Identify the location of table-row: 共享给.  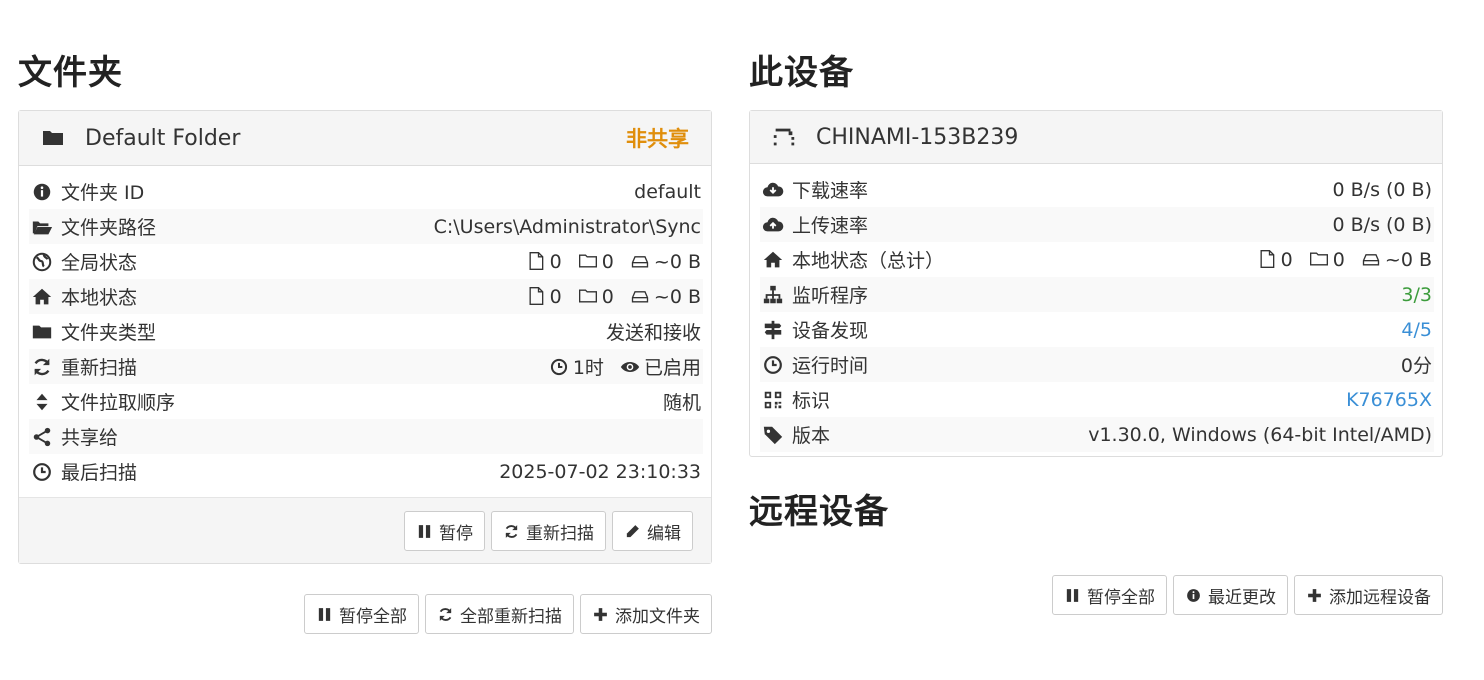
(366, 436).